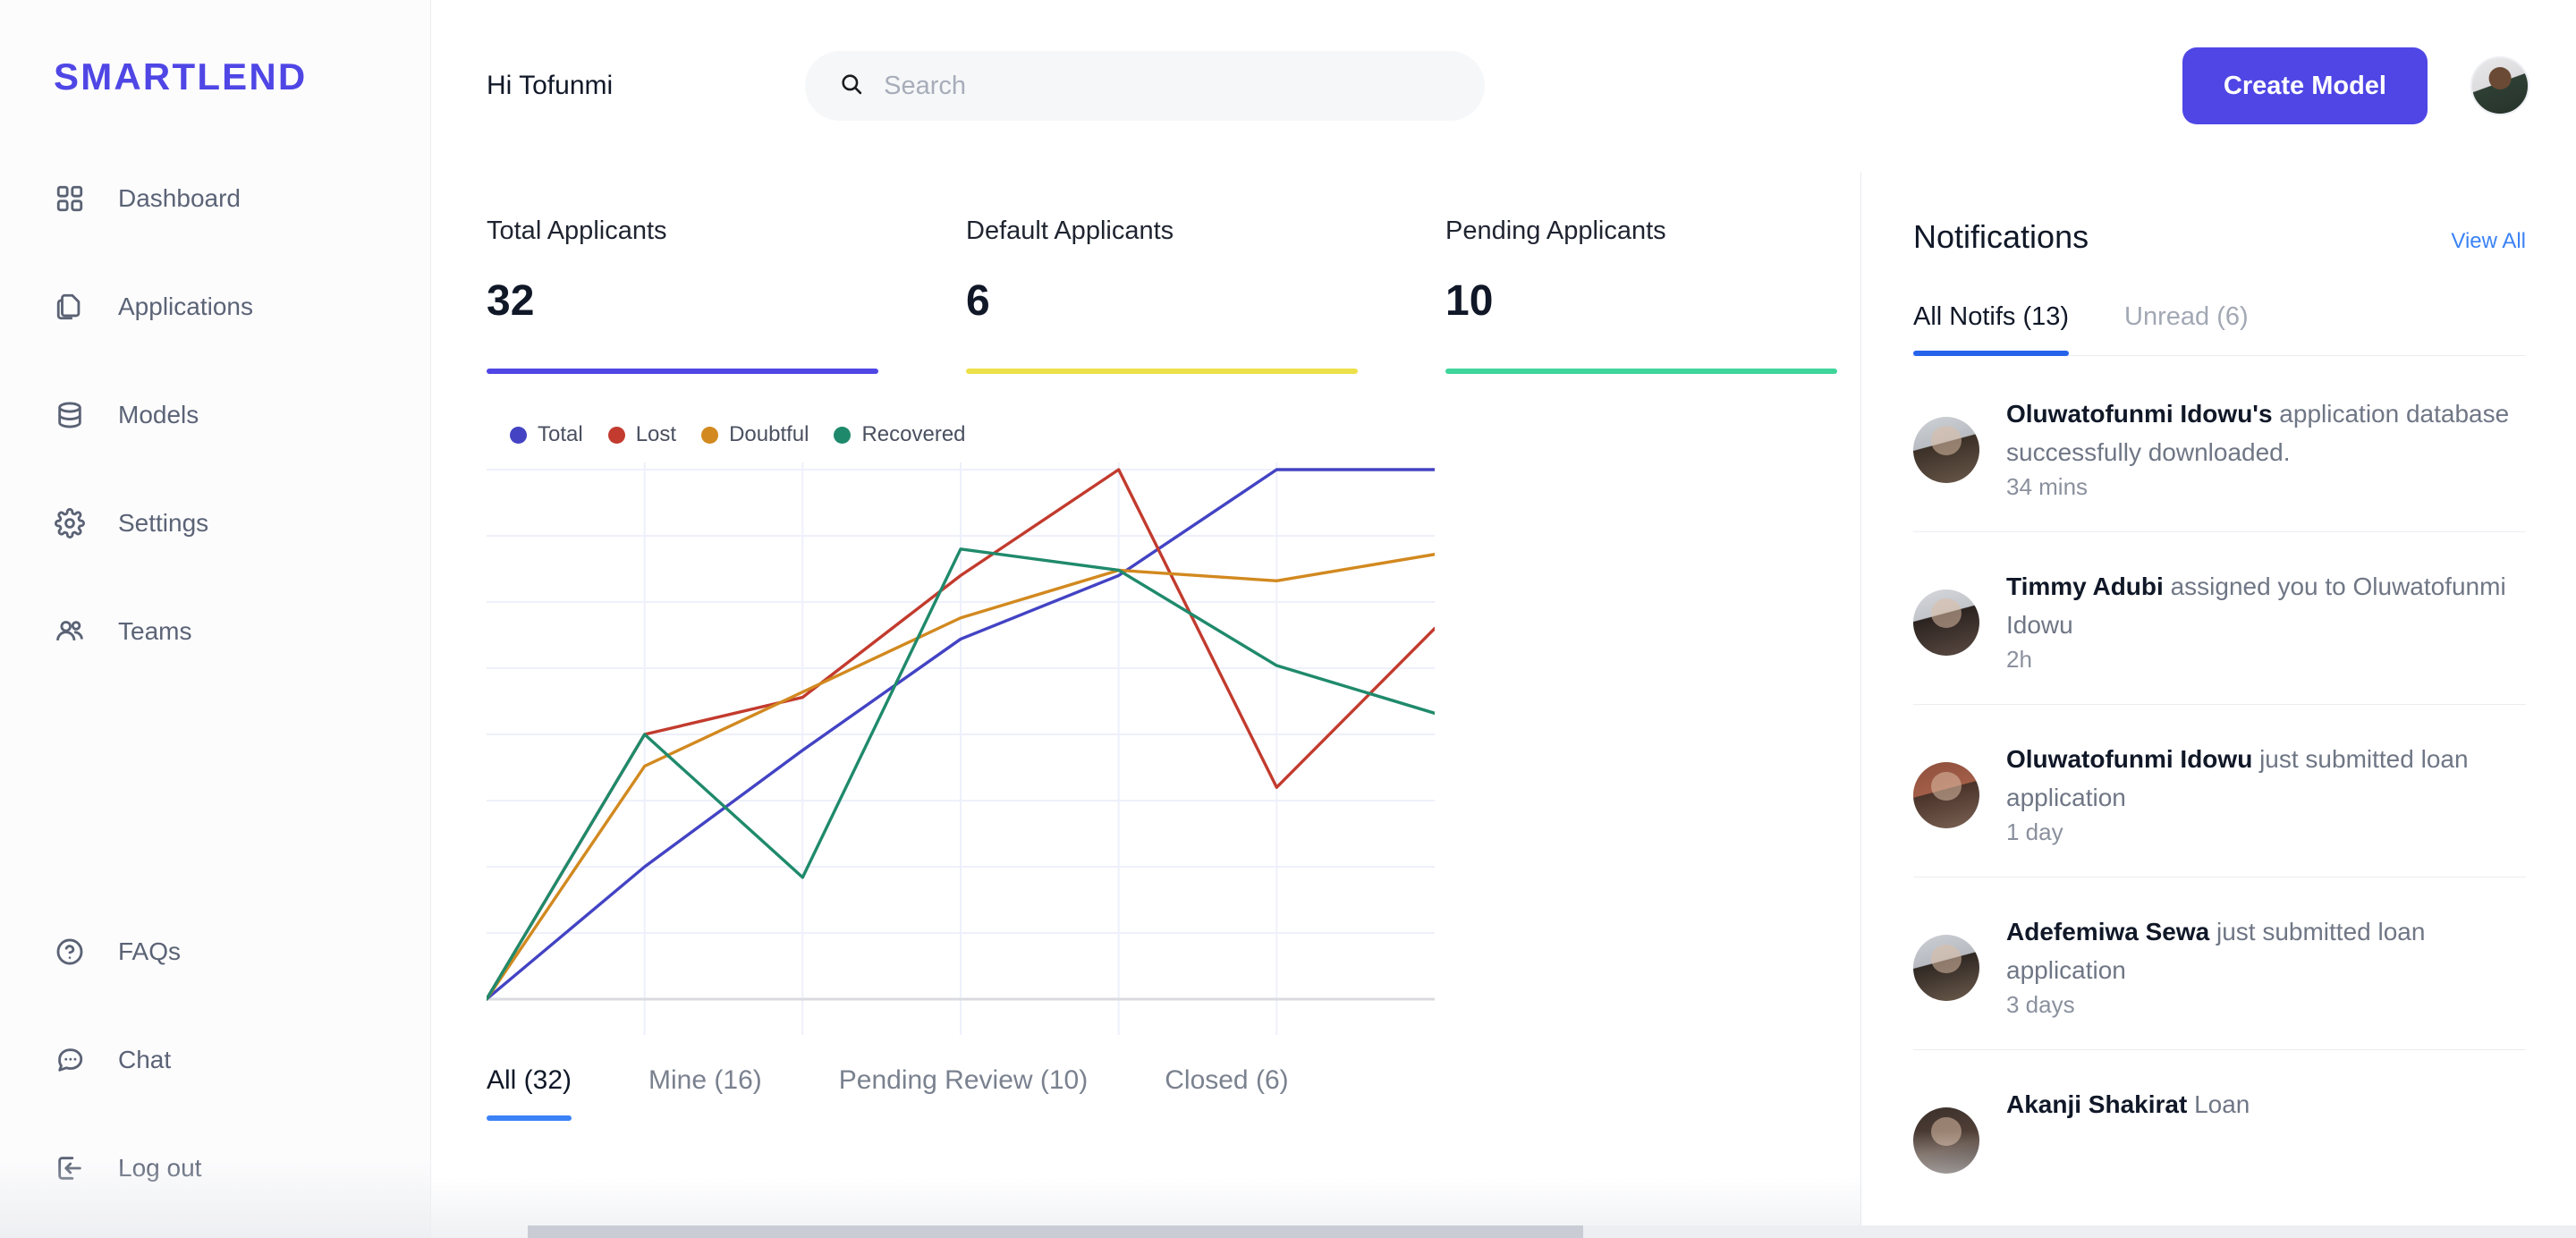 The width and height of the screenshot is (2576, 1238). Describe the element at coordinates (963, 1080) in the screenshot. I see `tab-label: Pending Review (10)` at that location.